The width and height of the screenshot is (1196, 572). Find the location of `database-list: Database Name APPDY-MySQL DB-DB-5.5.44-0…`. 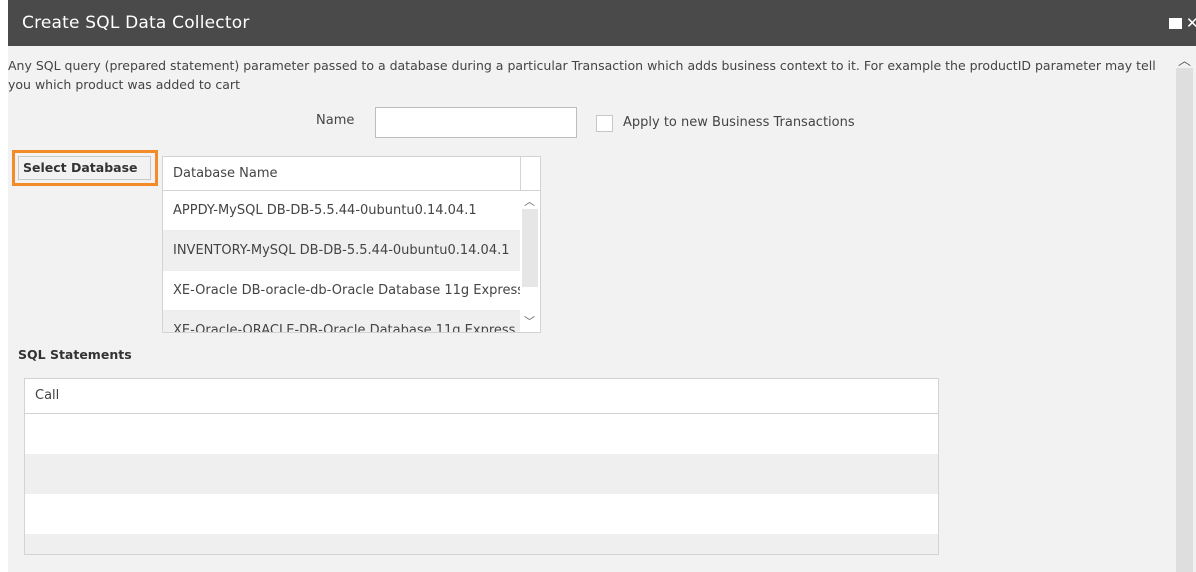

database-list: Database Name APPDY-MySQL DB-DB-5.5.44-0… is located at coordinates (351, 244).